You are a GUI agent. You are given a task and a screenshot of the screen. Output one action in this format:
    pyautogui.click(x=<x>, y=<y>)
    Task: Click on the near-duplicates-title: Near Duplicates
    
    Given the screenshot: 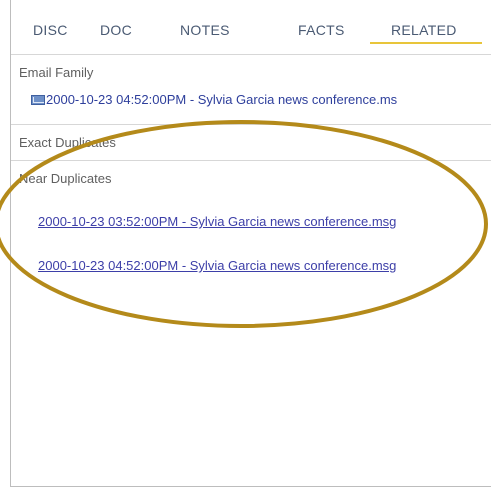 What is the action you would take?
    pyautogui.click(x=65, y=178)
    